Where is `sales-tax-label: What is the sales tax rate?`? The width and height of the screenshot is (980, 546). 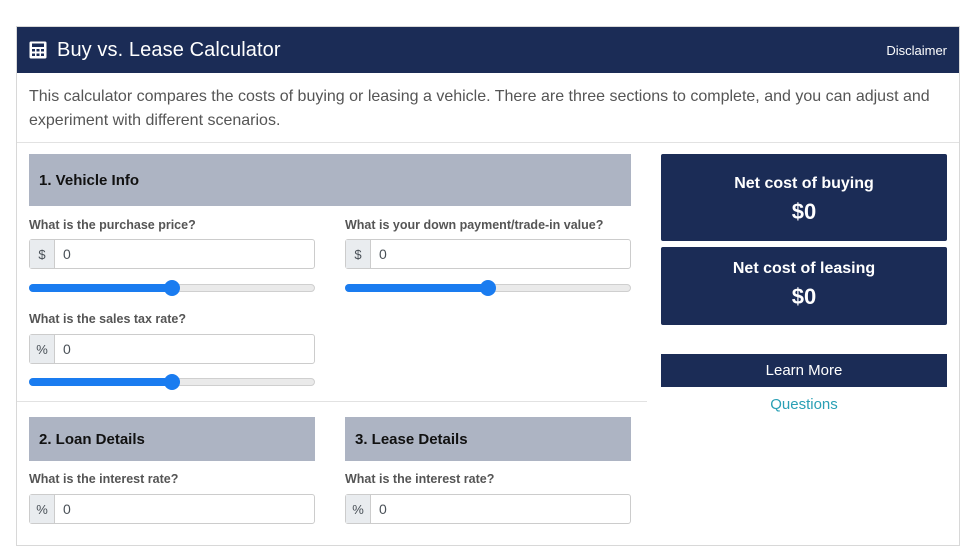
sales-tax-label: What is the sales tax rate? is located at coordinates (108, 319).